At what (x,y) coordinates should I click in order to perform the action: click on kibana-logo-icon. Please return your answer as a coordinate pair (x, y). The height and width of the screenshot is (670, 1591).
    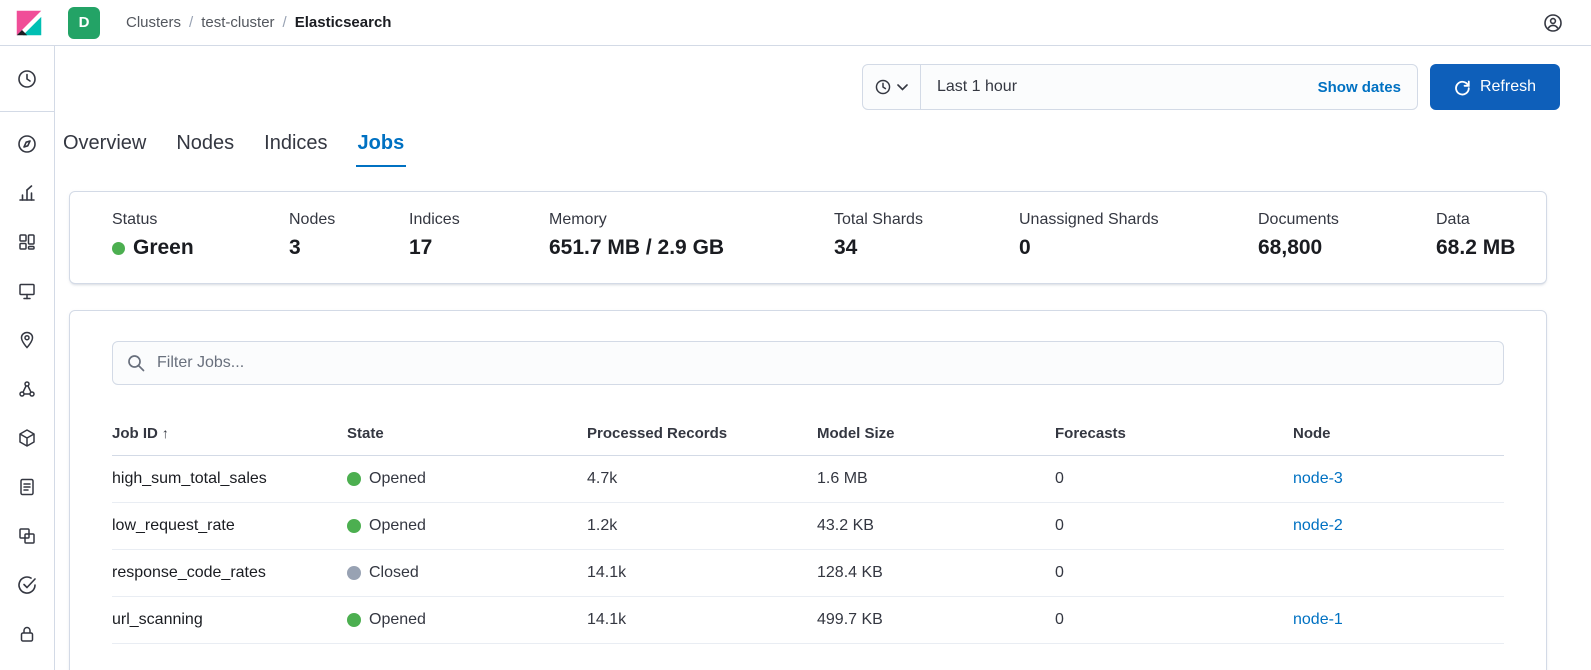
    Looking at the image, I should click on (29, 22).